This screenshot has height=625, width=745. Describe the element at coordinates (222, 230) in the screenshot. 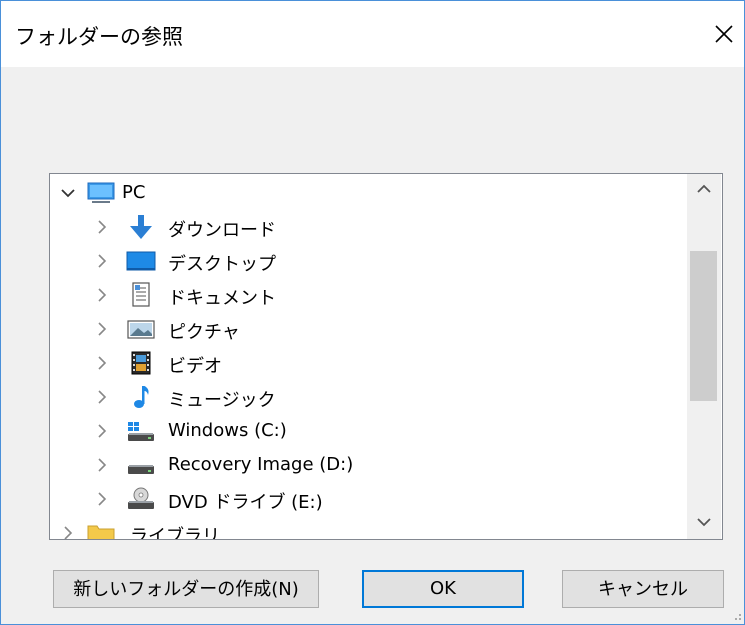

I see `tree-item-label: ダウンロード` at that location.